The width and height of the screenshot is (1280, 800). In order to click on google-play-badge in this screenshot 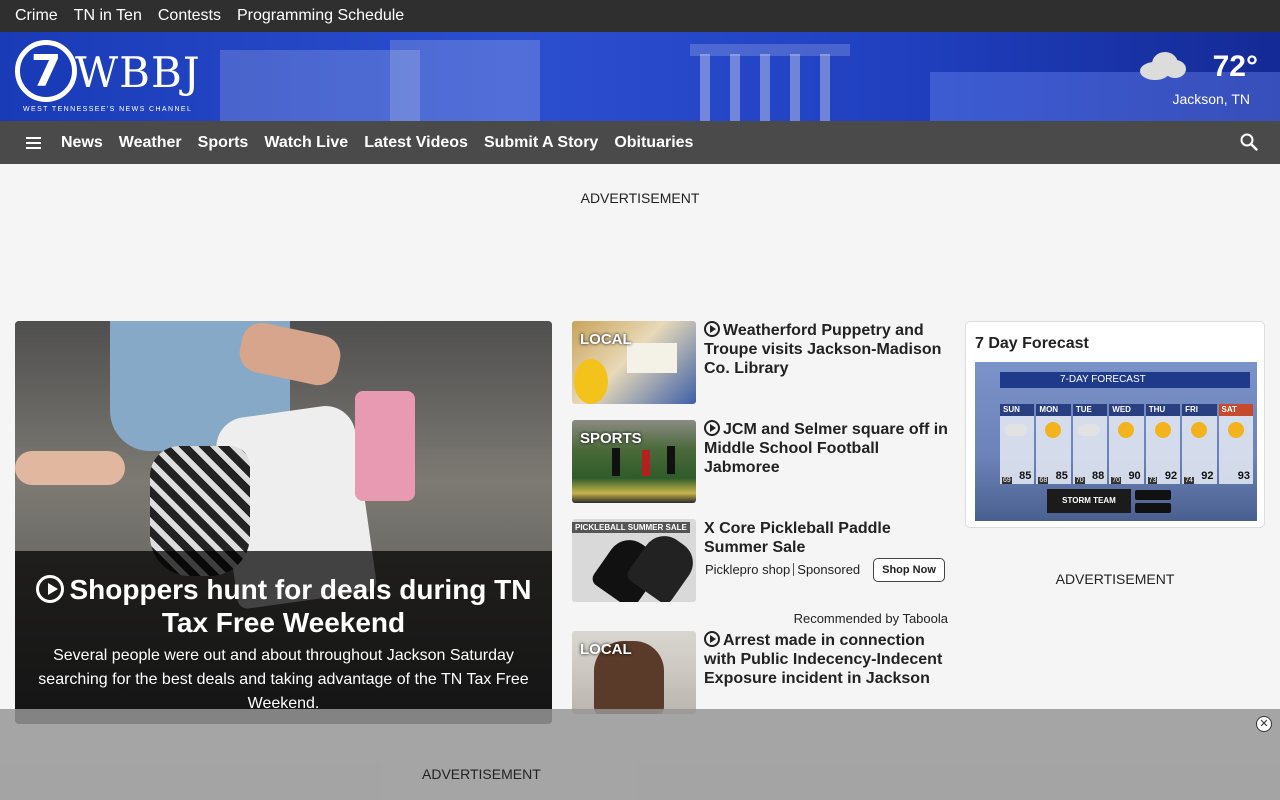, I will do `click(1153, 495)`.